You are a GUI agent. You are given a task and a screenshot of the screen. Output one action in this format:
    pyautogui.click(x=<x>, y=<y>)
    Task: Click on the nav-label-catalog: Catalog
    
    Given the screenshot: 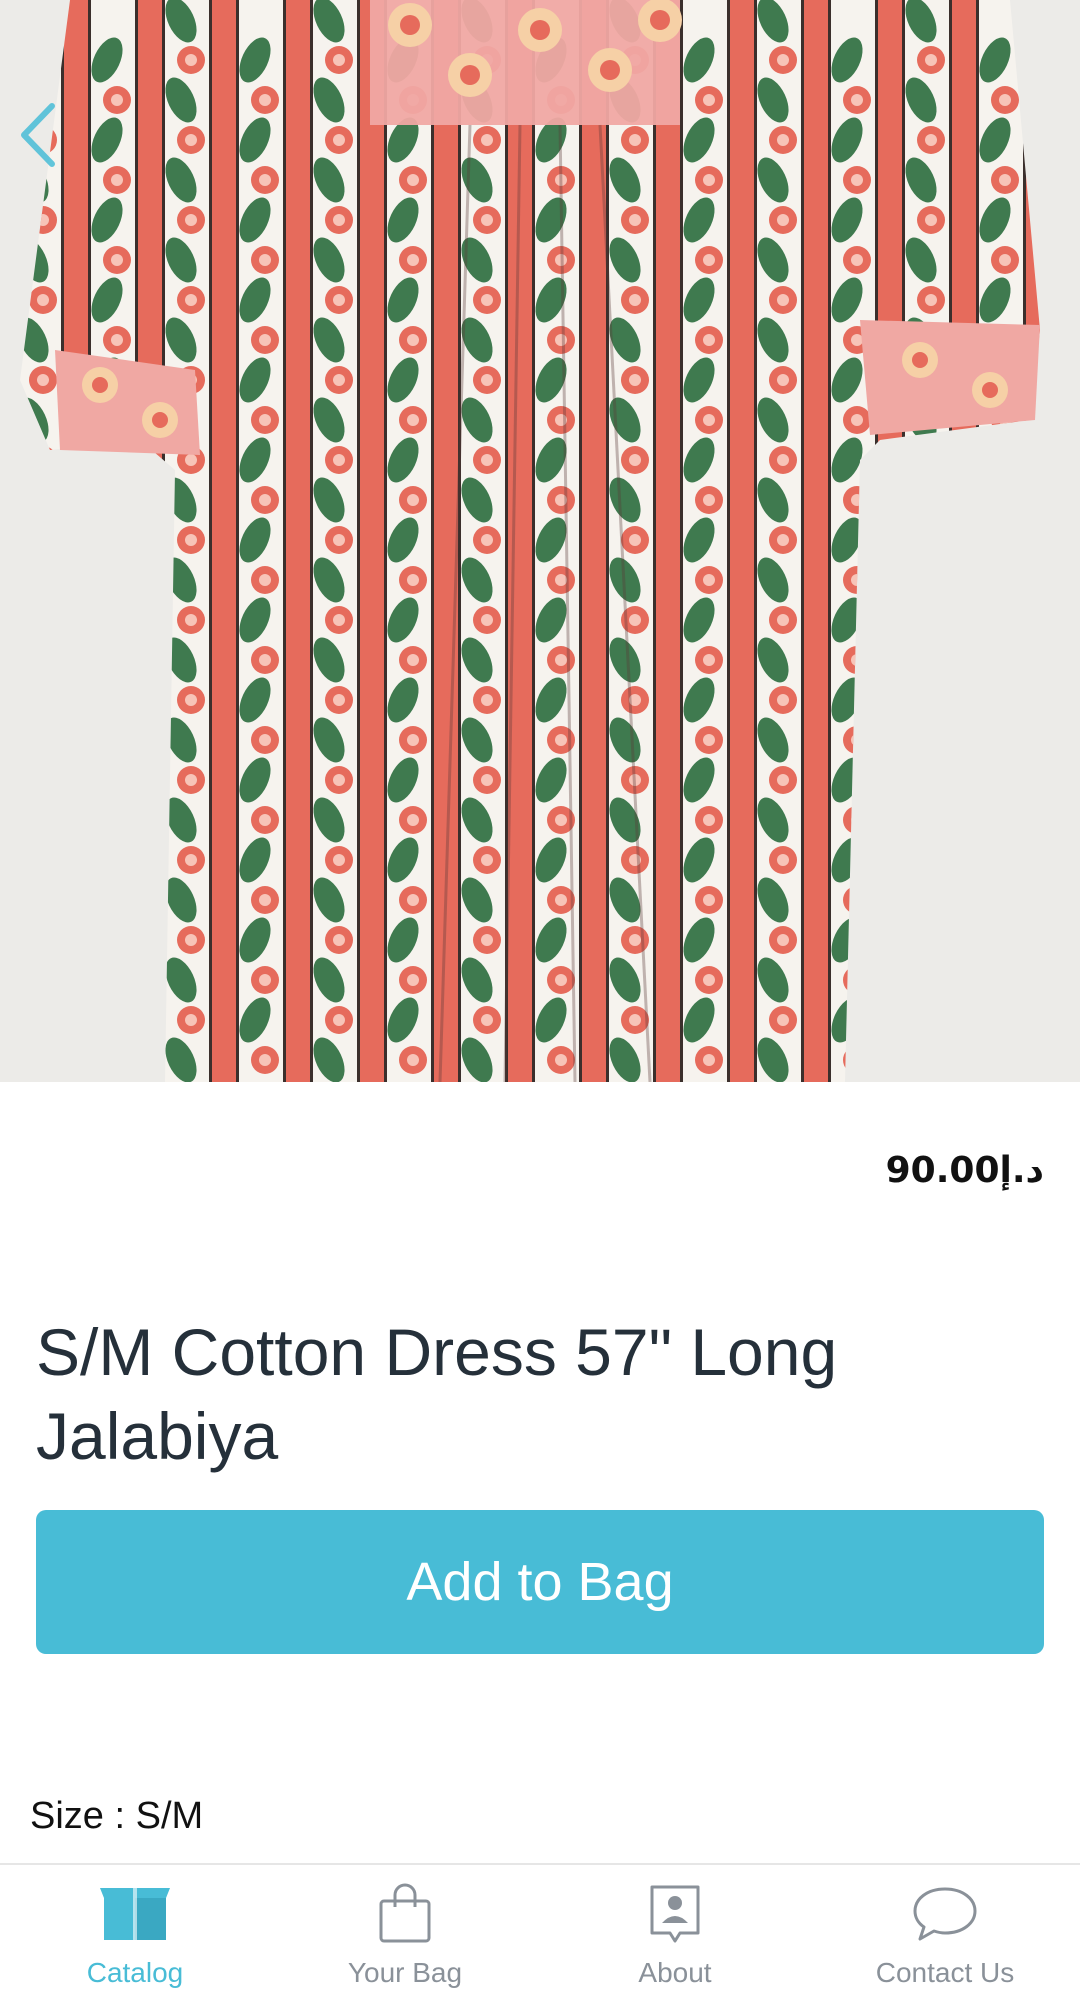 What is the action you would take?
    pyautogui.click(x=135, y=1972)
    